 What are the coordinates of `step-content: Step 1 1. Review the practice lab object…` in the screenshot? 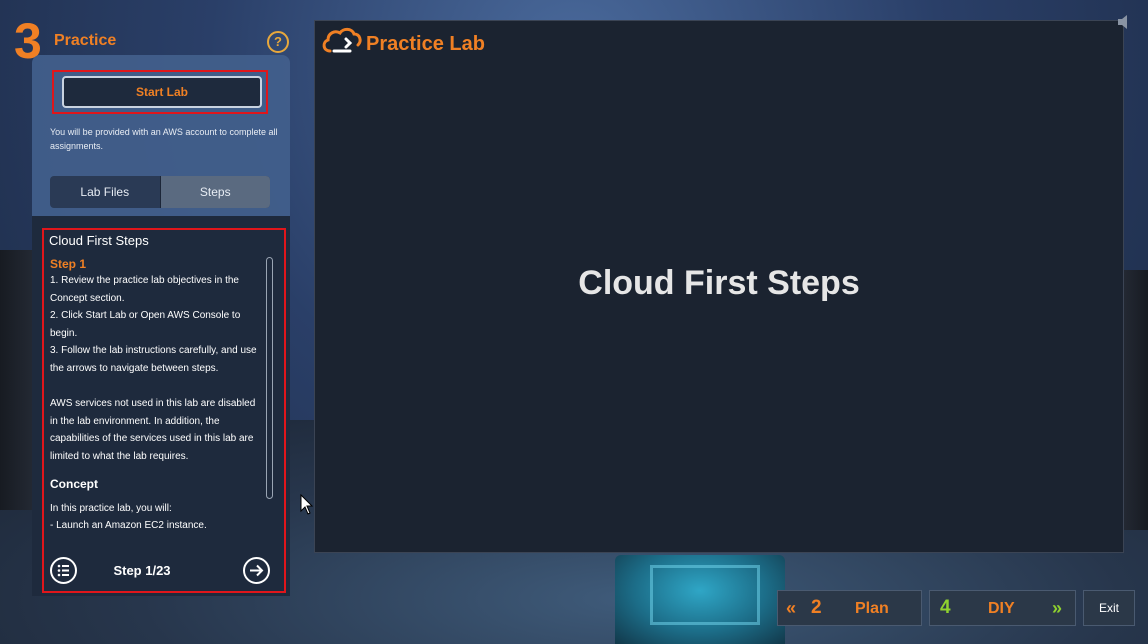 It's located at (155, 397).